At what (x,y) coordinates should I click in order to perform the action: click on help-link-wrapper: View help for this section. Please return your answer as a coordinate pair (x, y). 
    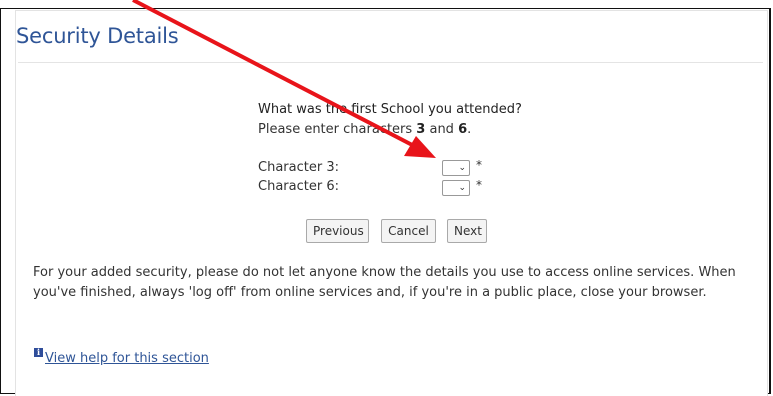
    Looking at the image, I should click on (121, 358).